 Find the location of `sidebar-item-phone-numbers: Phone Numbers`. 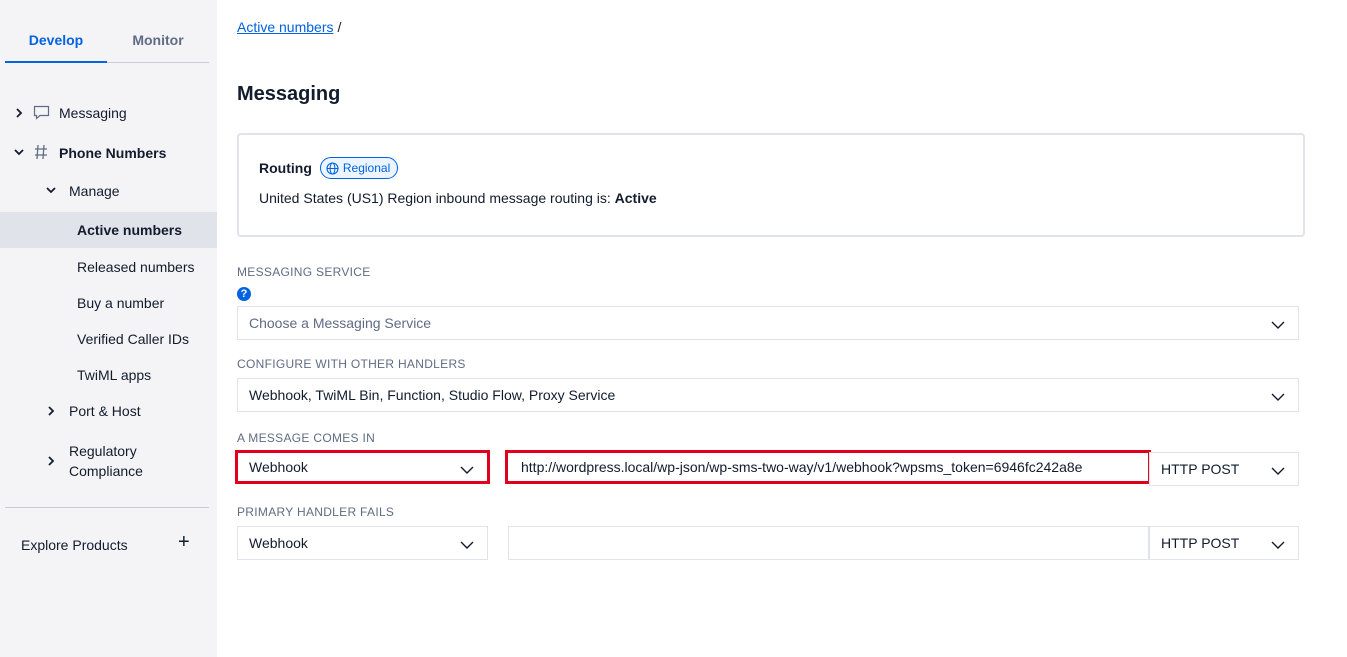

sidebar-item-phone-numbers: Phone Numbers is located at coordinates (108, 153).